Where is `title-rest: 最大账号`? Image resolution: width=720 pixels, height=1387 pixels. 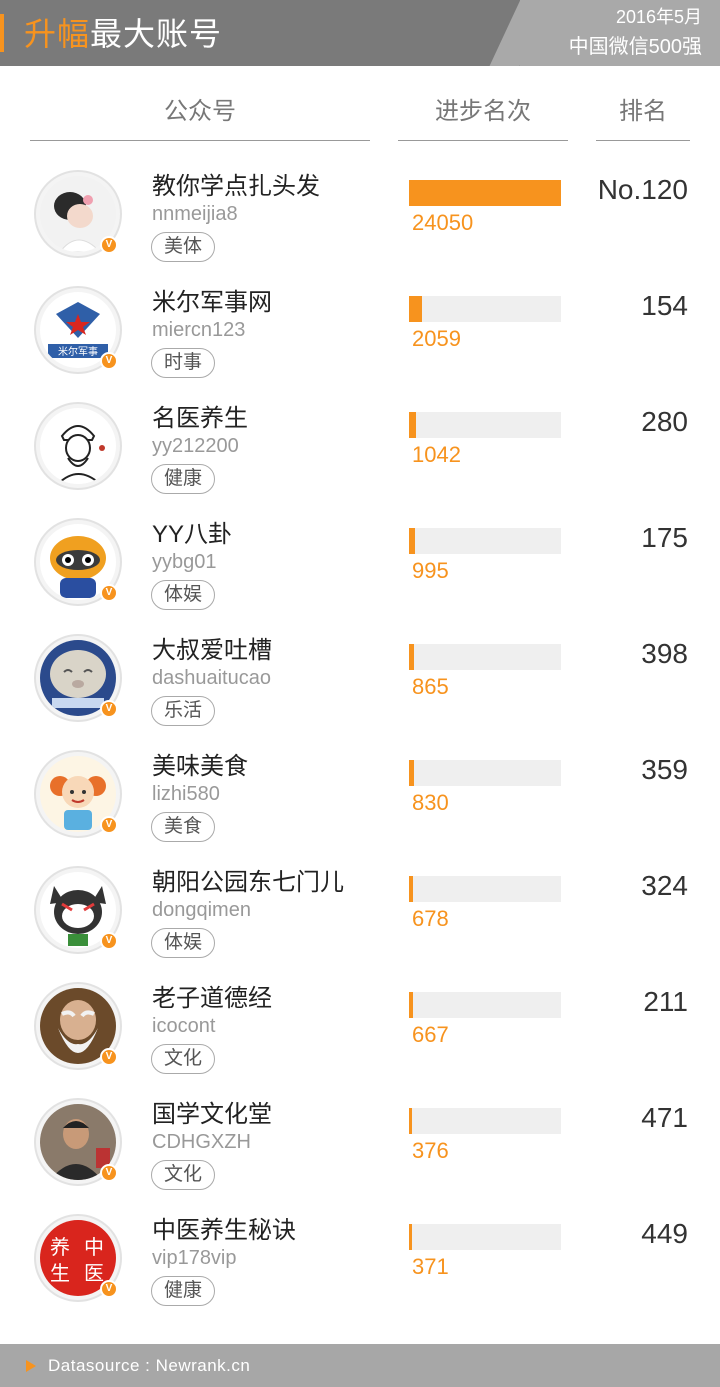
title-rest: 最大账号 is located at coordinates (156, 34).